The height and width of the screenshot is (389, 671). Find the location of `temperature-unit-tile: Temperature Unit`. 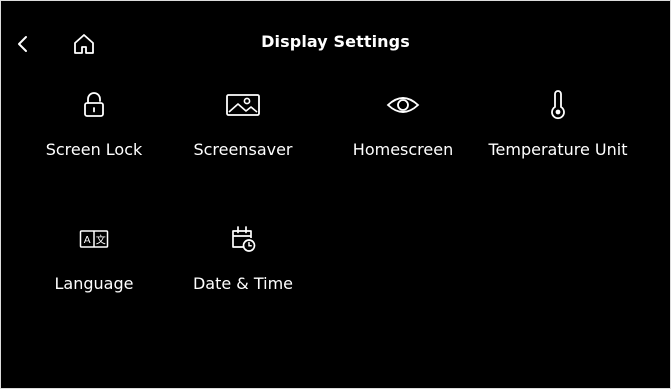

temperature-unit-tile: Temperature Unit is located at coordinates (558, 138).